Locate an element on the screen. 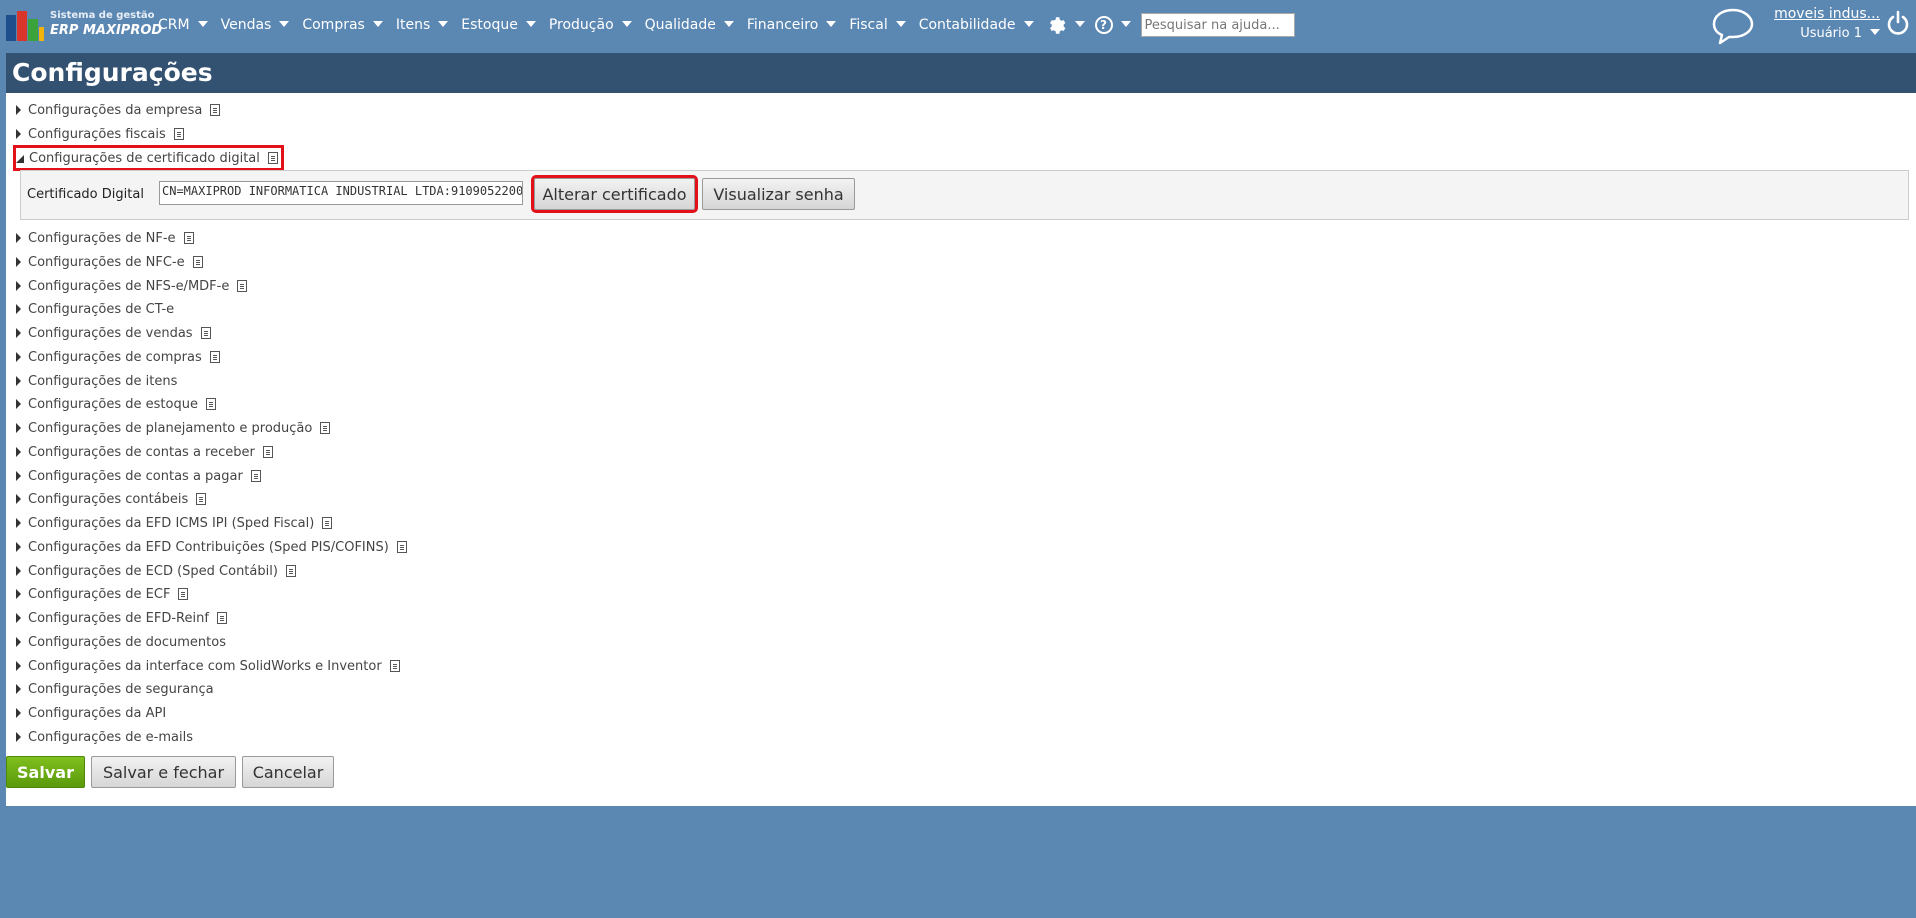 This screenshot has width=1916, height=918. tree-section: Configurações de ECF is located at coordinates (102, 594).